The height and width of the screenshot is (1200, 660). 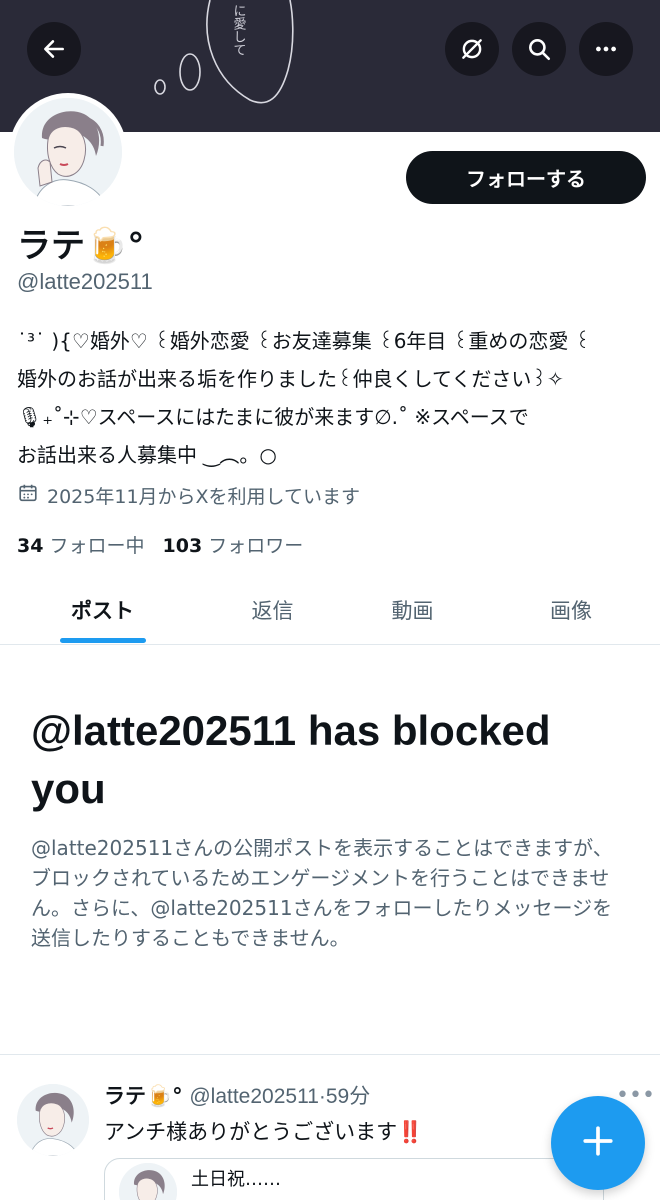 I want to click on profile-tabs: ポスト 返信 動画 画像, so click(x=330, y=610).